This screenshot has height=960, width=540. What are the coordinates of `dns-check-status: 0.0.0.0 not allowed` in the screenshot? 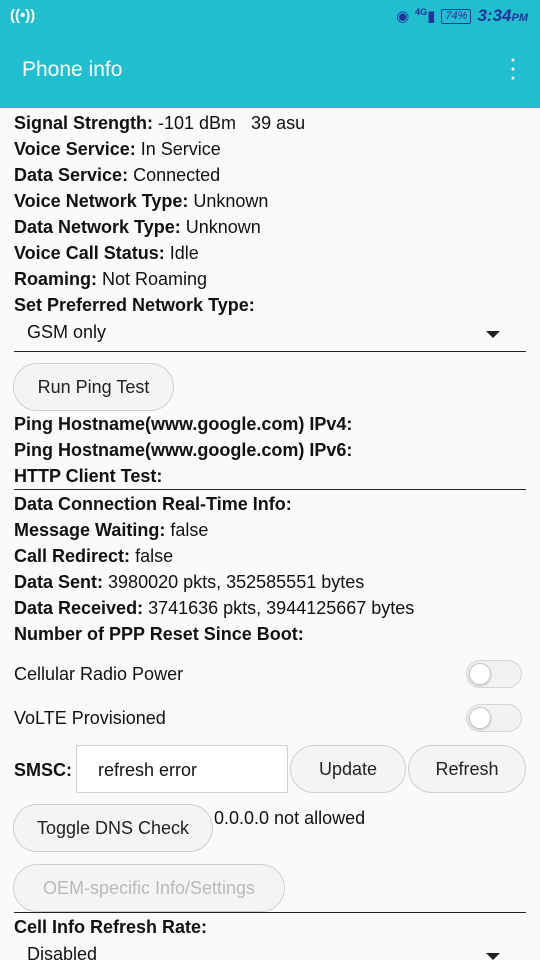 It's located at (290, 818).